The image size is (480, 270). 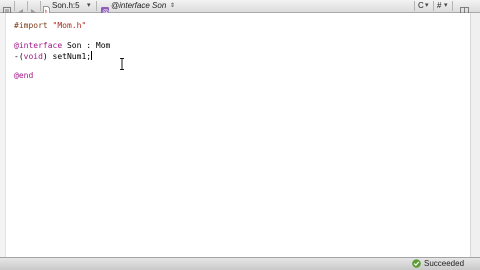 I want to click on text-insertion-cursor, so click(x=92, y=55).